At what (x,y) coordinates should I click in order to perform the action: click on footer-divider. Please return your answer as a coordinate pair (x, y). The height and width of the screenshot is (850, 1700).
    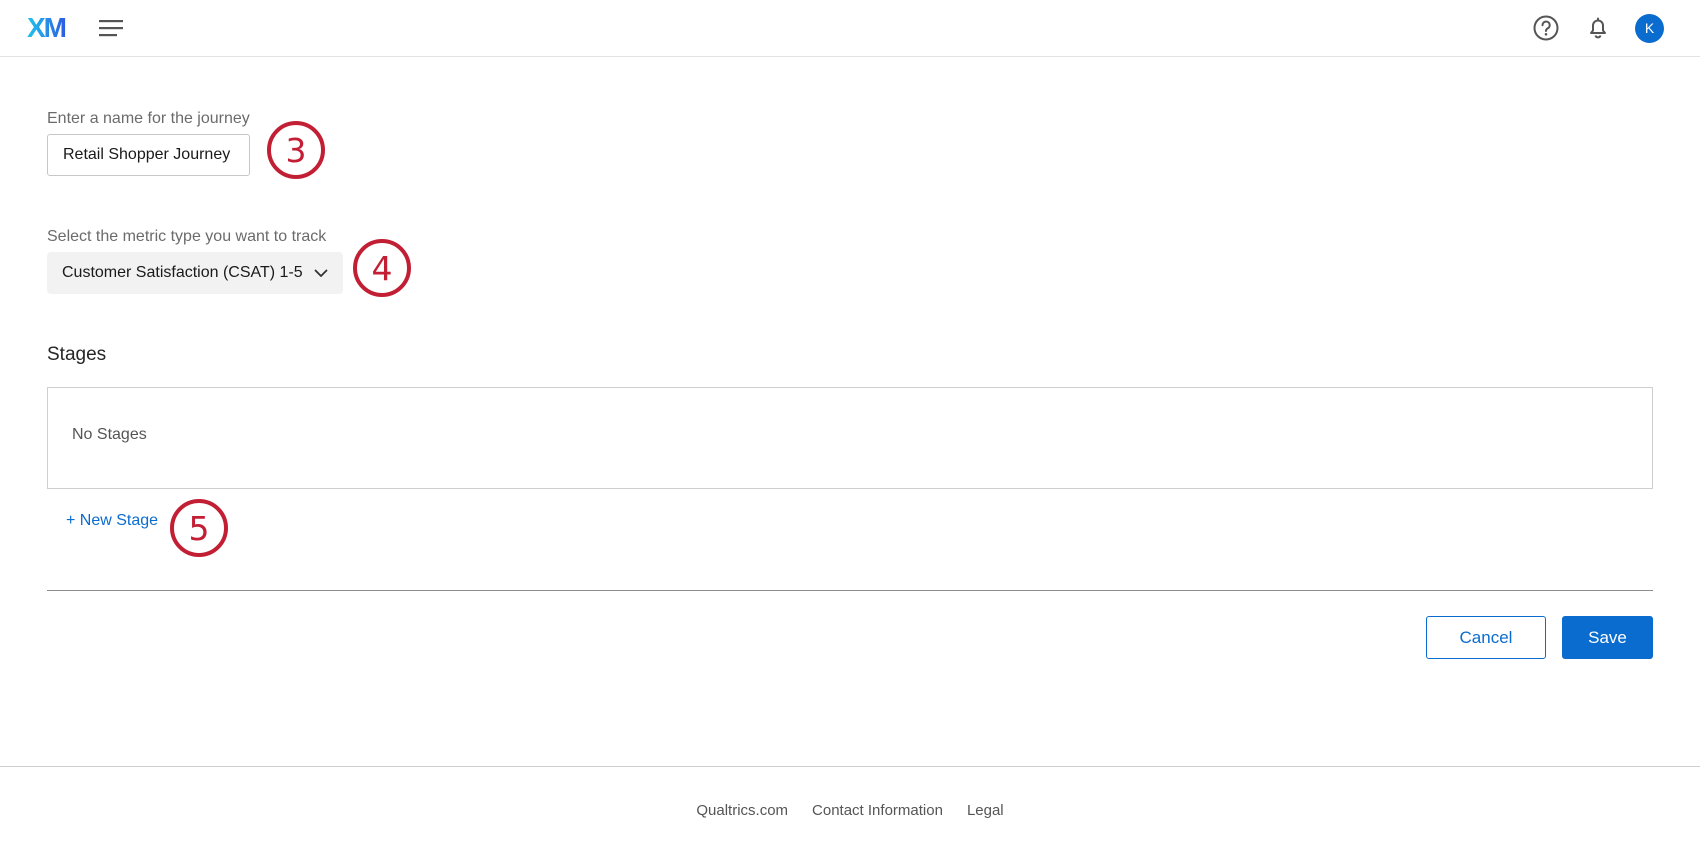
    Looking at the image, I should click on (850, 766).